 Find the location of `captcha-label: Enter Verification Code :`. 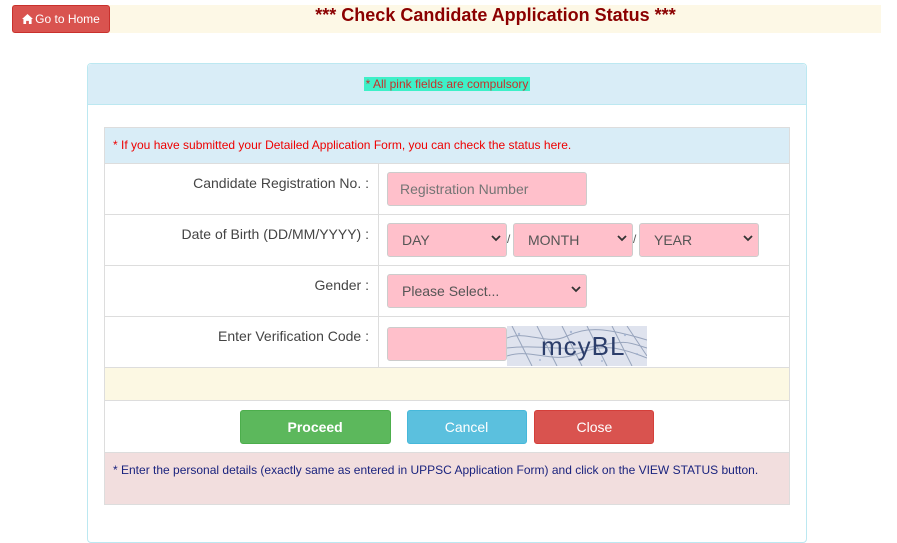

captcha-label: Enter Verification Code : is located at coordinates (241, 342).